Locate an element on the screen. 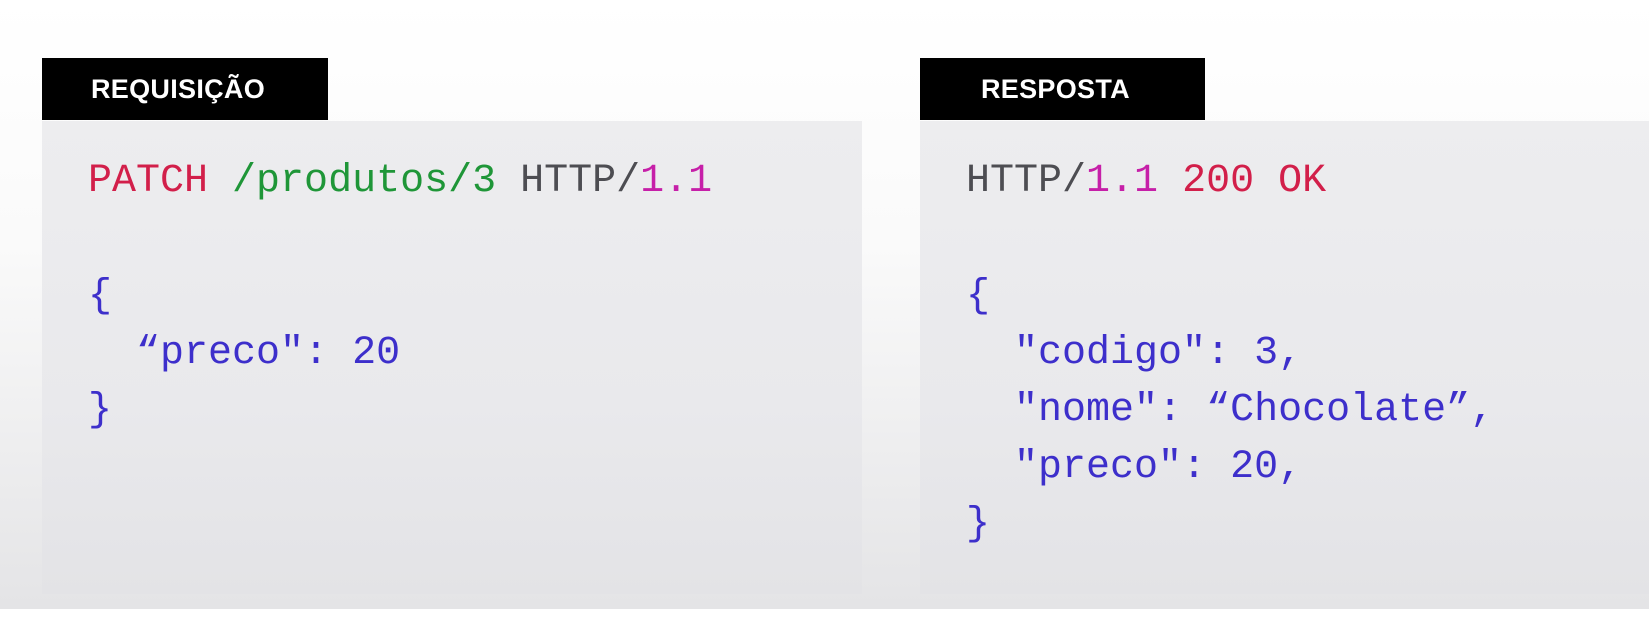  status-line: HTTP/1.1 200 OK is located at coordinates (1146, 182).